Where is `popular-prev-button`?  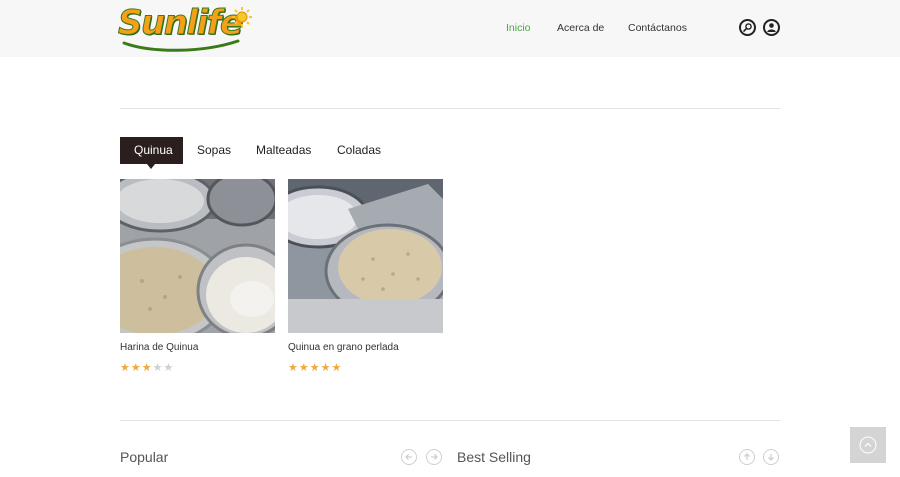 popular-prev-button is located at coordinates (409, 457).